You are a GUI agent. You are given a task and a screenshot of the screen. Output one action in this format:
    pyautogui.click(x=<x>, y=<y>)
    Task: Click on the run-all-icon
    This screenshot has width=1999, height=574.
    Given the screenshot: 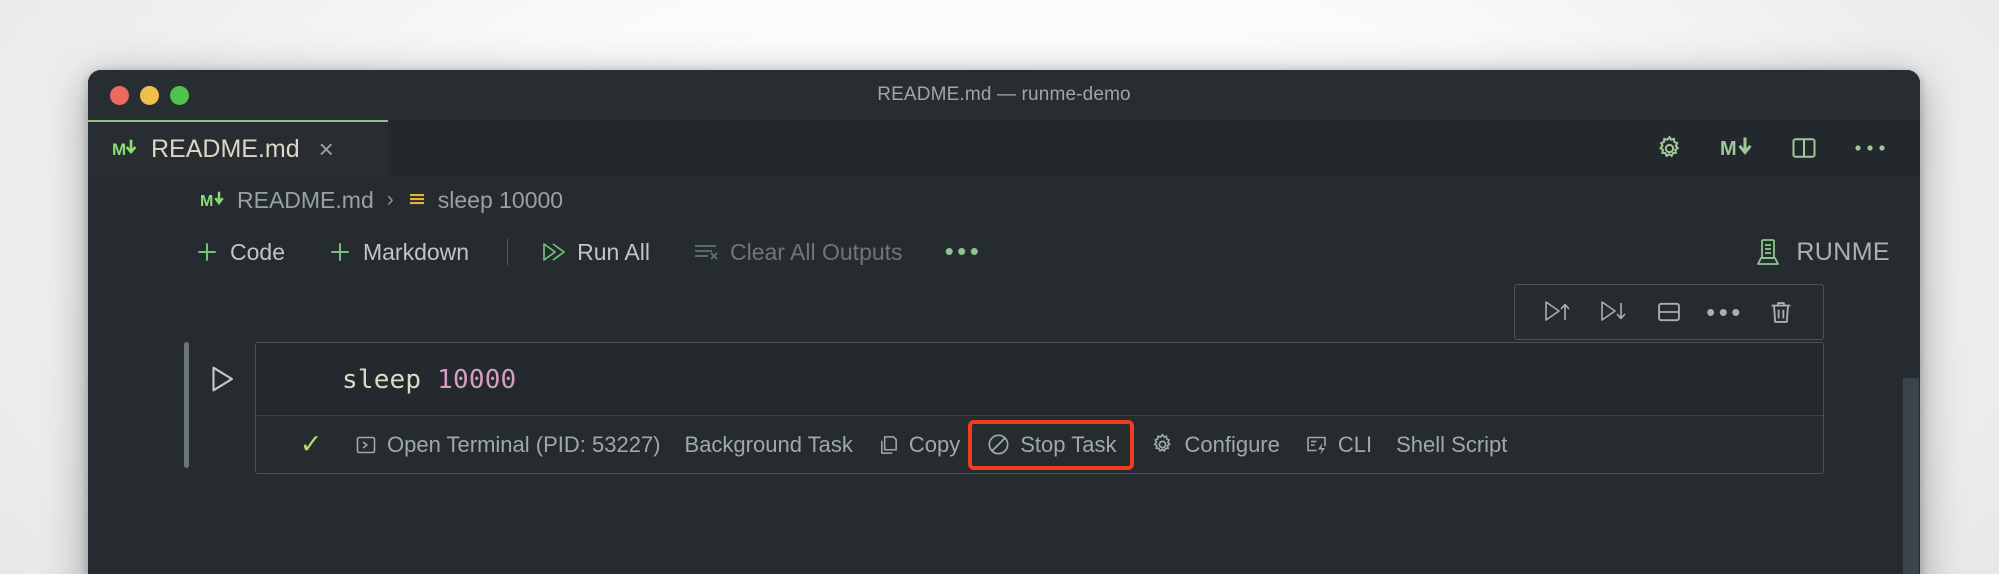 What is the action you would take?
    pyautogui.click(x=553, y=252)
    